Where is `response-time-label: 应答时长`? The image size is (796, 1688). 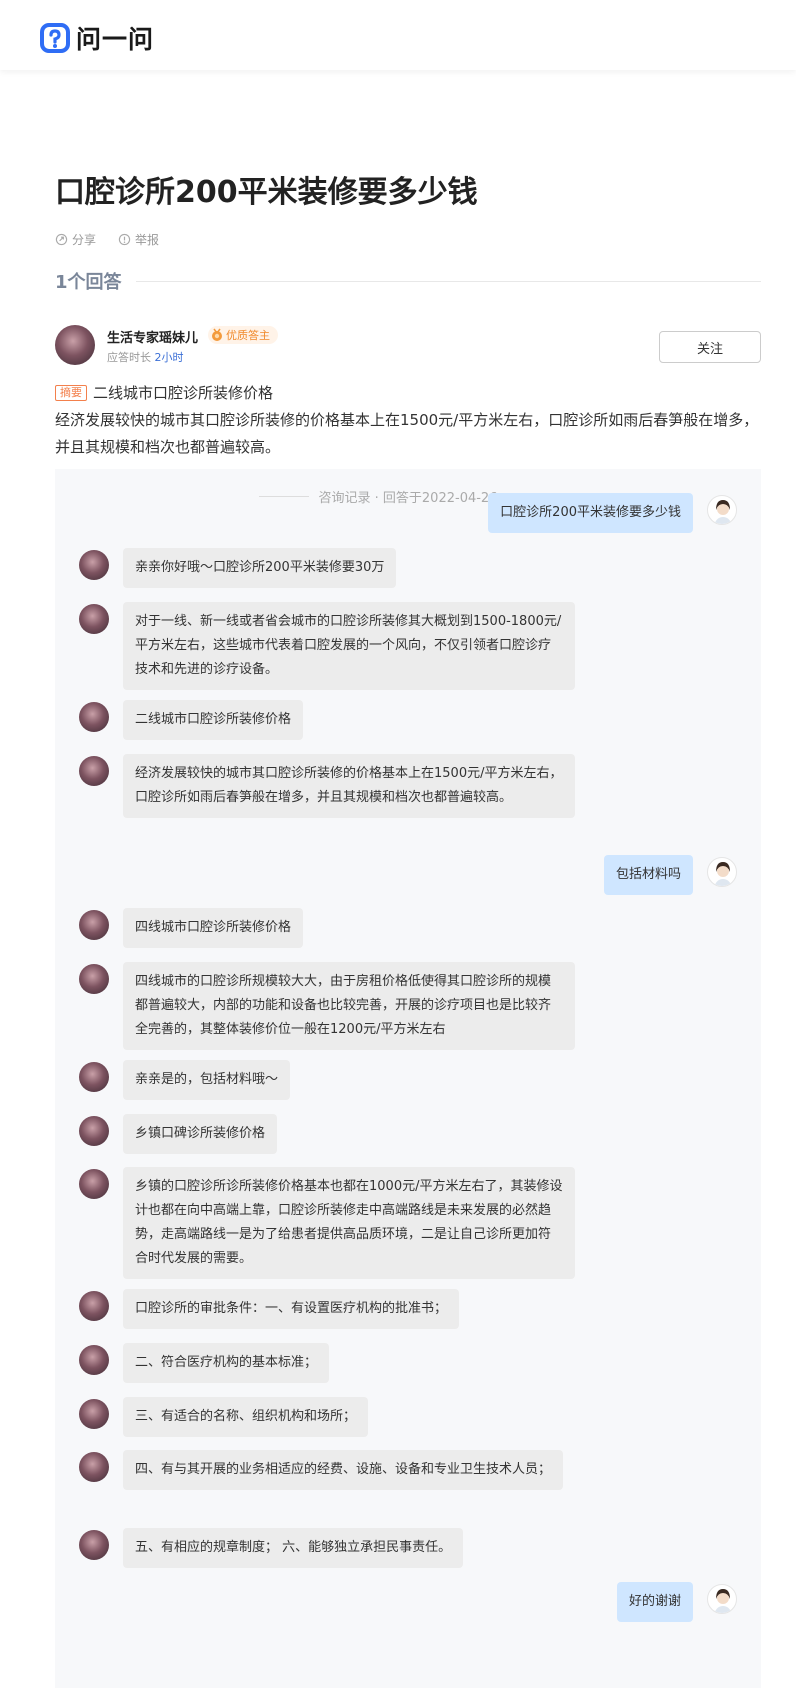 response-time-label: 应答时长 is located at coordinates (129, 357).